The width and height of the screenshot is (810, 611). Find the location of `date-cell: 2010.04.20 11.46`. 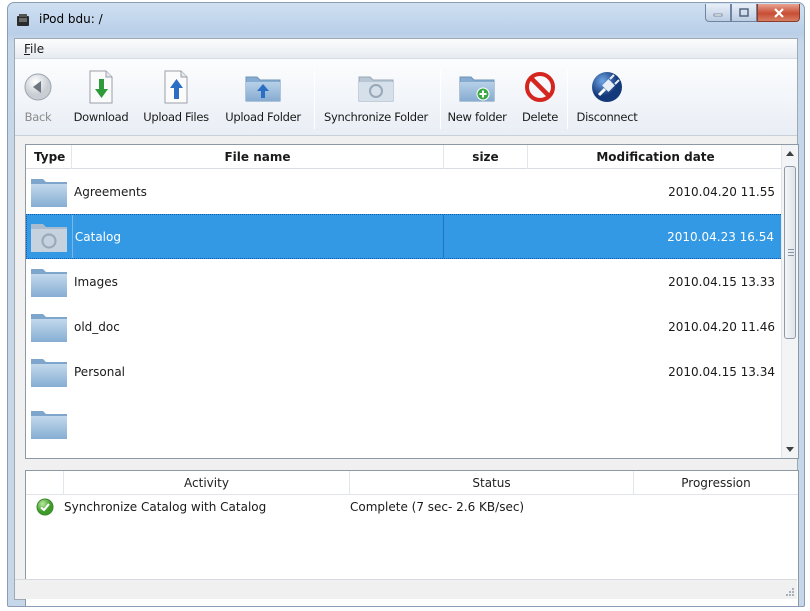

date-cell: 2010.04.20 11.46 is located at coordinates (721, 326).